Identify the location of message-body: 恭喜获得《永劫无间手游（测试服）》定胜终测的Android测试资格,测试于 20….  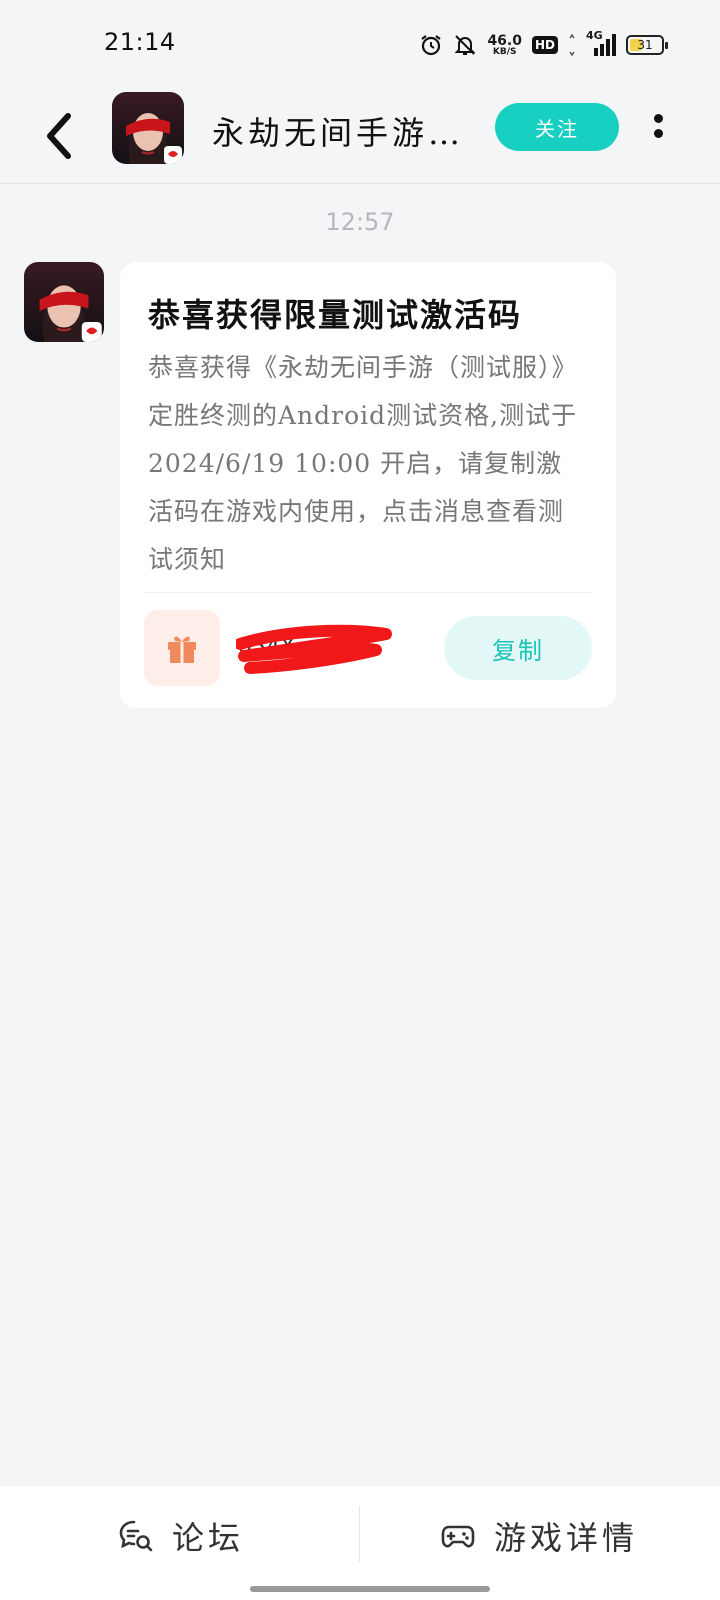
(363, 463).